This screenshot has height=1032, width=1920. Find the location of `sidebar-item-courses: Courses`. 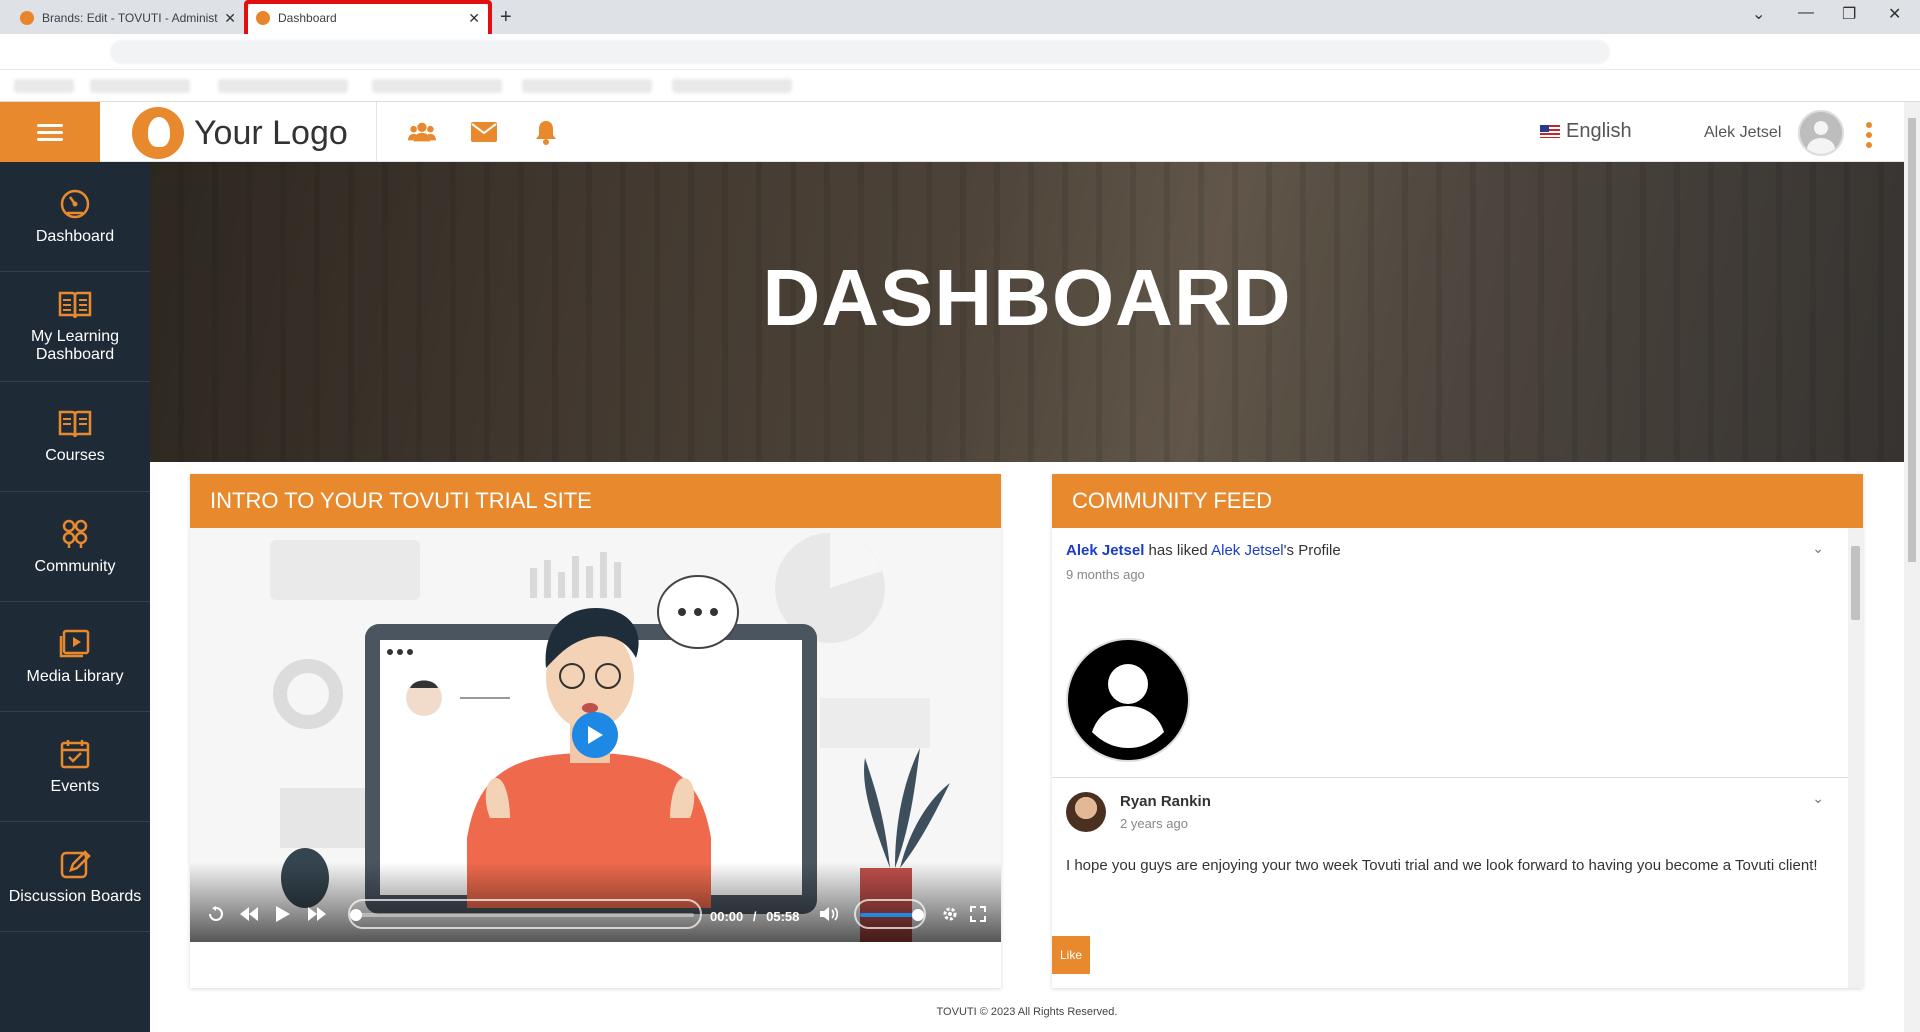

sidebar-item-courses: Courses is located at coordinates (75, 437).